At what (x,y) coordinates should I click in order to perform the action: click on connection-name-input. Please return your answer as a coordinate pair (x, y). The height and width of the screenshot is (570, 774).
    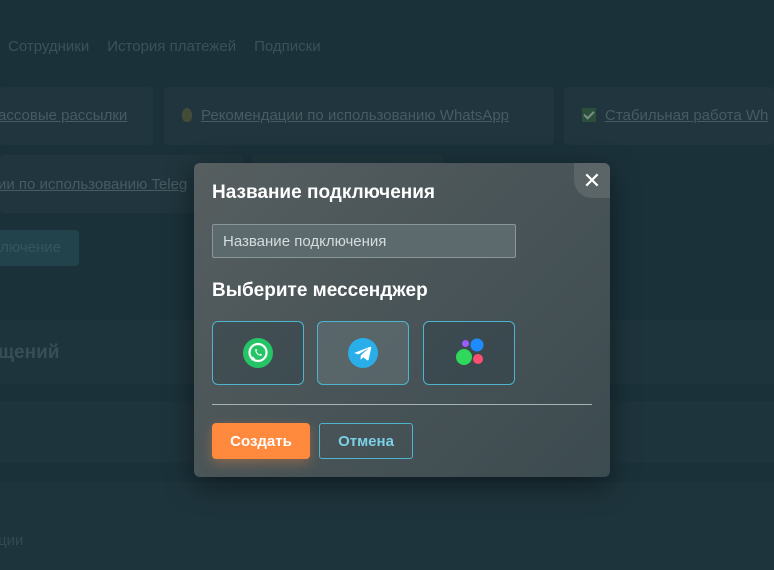
    Looking at the image, I should click on (364, 241).